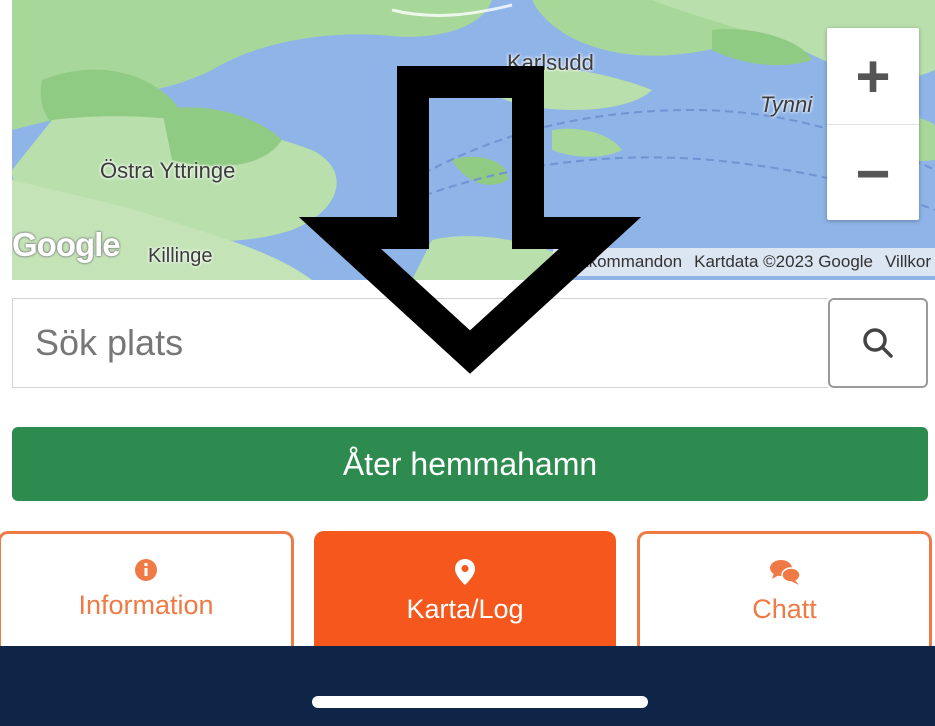 The image size is (935, 726). I want to click on google-logo: Google, so click(66, 245).